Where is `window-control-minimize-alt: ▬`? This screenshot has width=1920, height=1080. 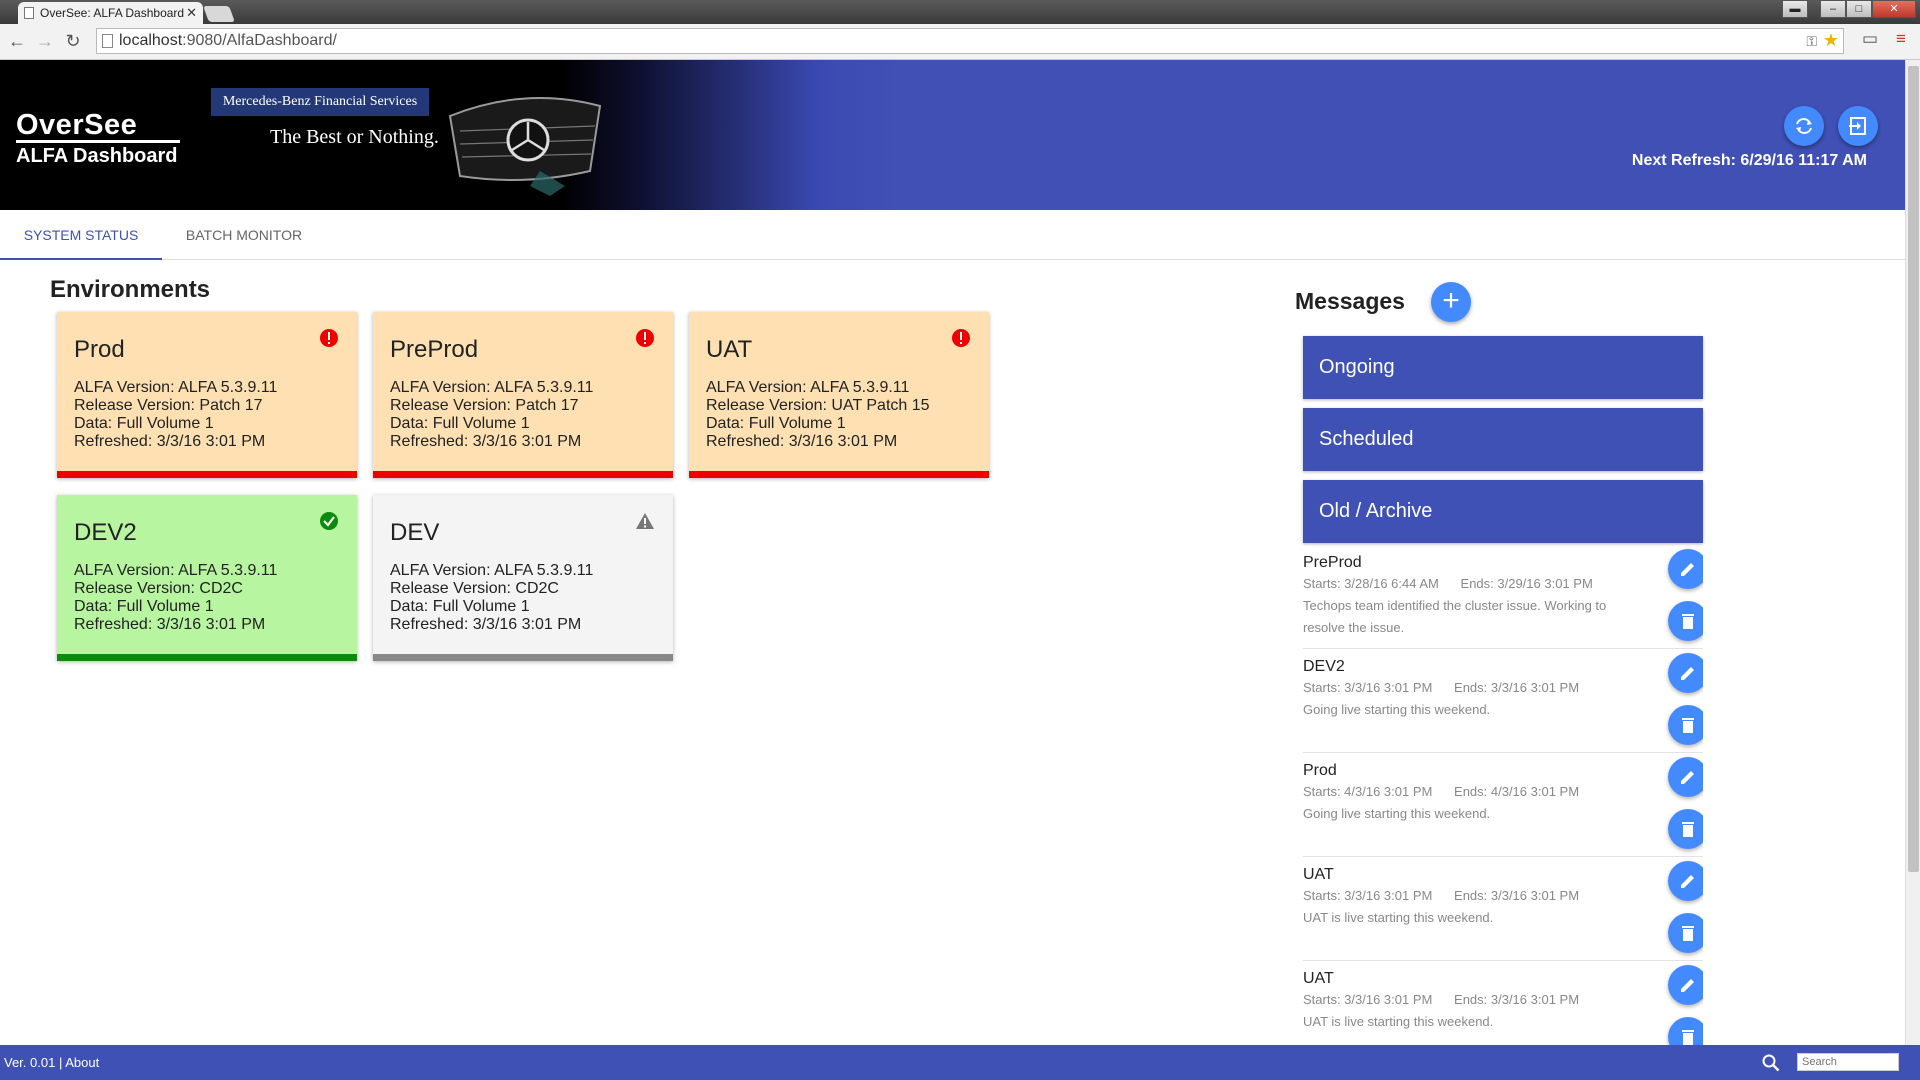
window-control-minimize-alt: ▬ is located at coordinates (1795, 9).